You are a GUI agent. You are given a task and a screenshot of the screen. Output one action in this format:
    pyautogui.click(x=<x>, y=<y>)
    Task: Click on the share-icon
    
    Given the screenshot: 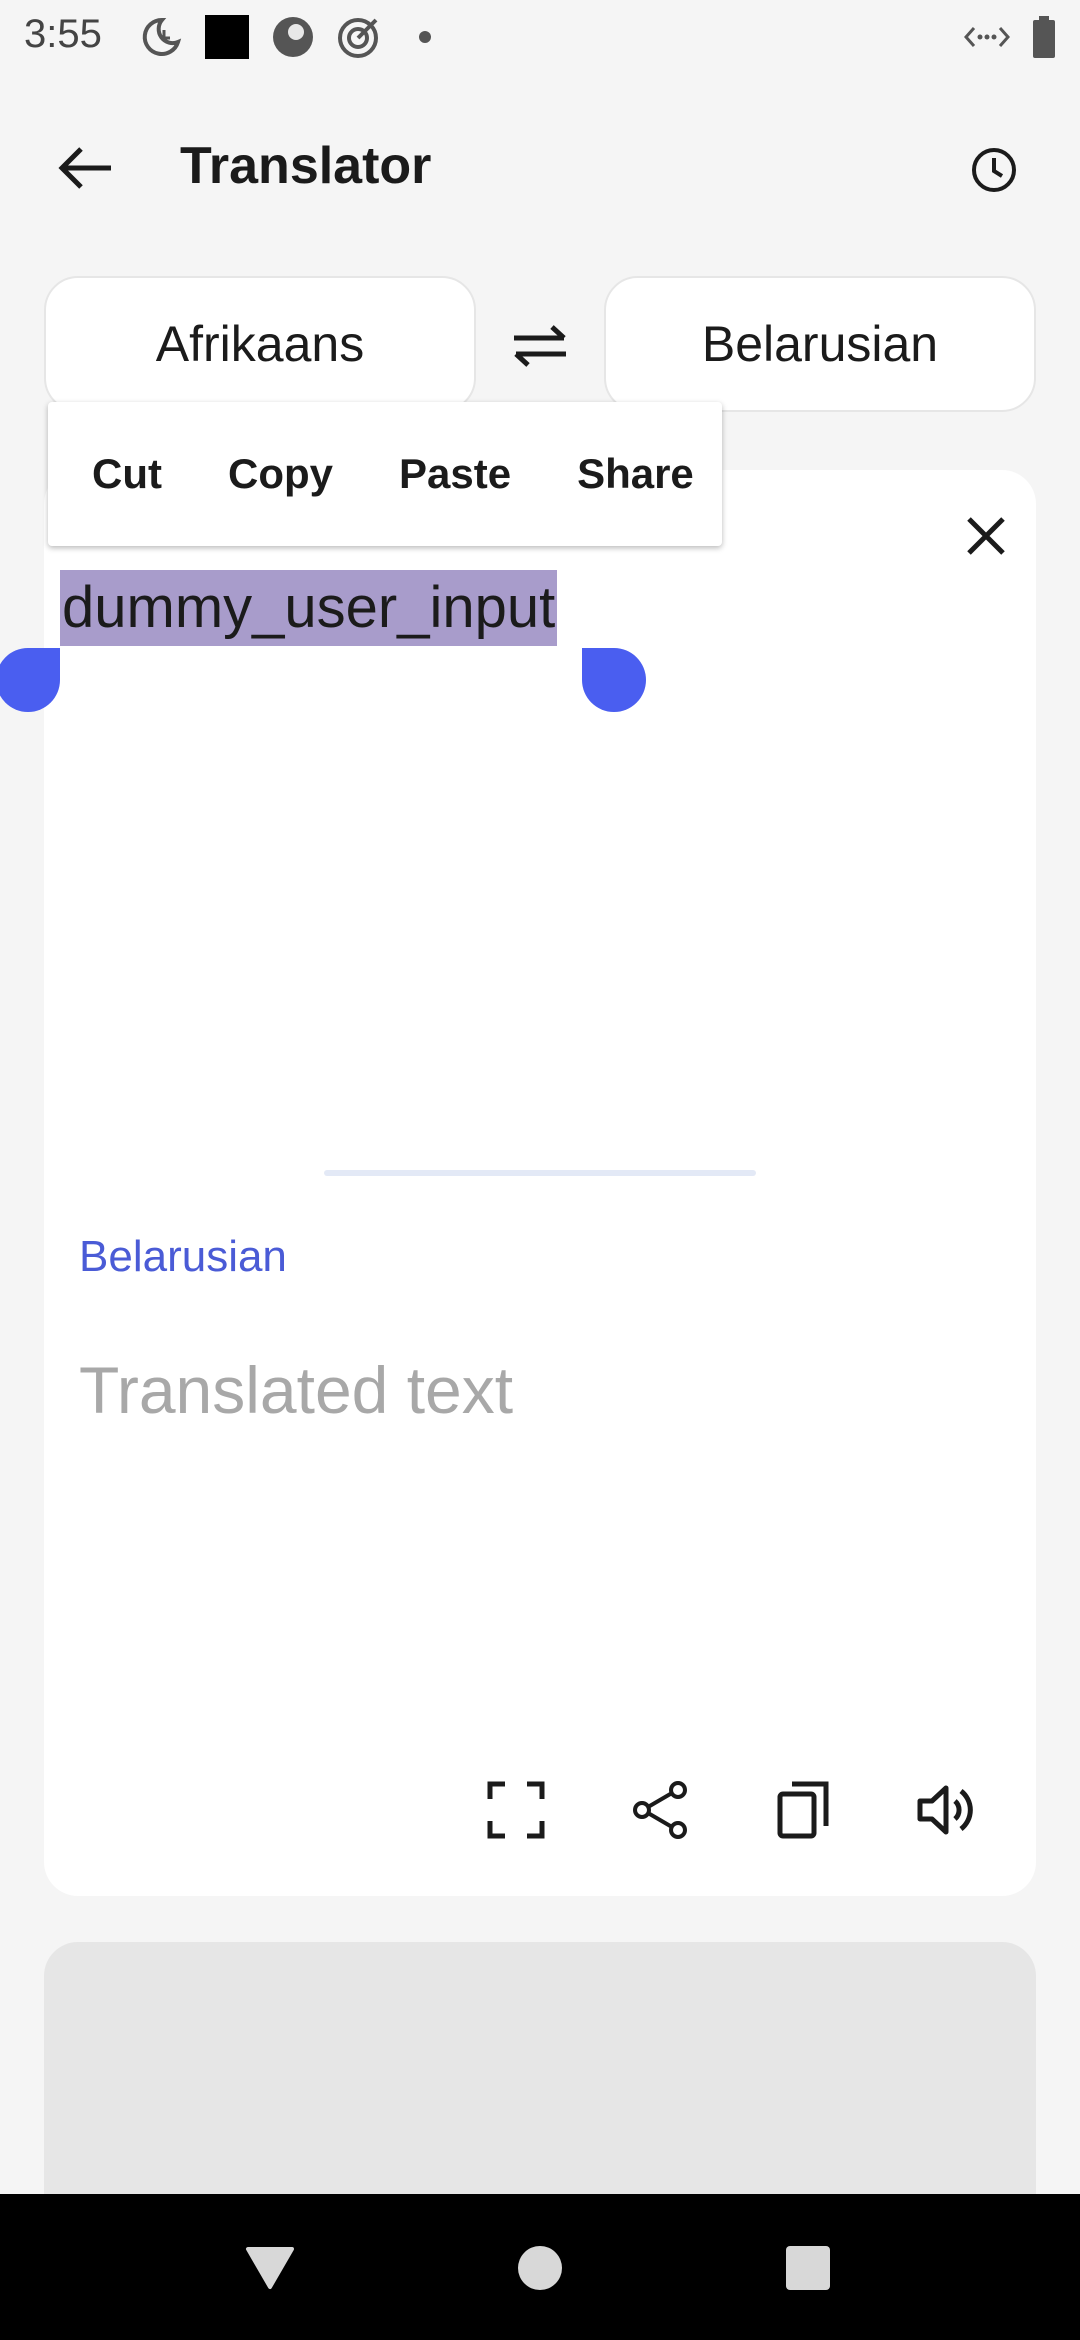 What is the action you would take?
    pyautogui.click(x=660, y=1810)
    